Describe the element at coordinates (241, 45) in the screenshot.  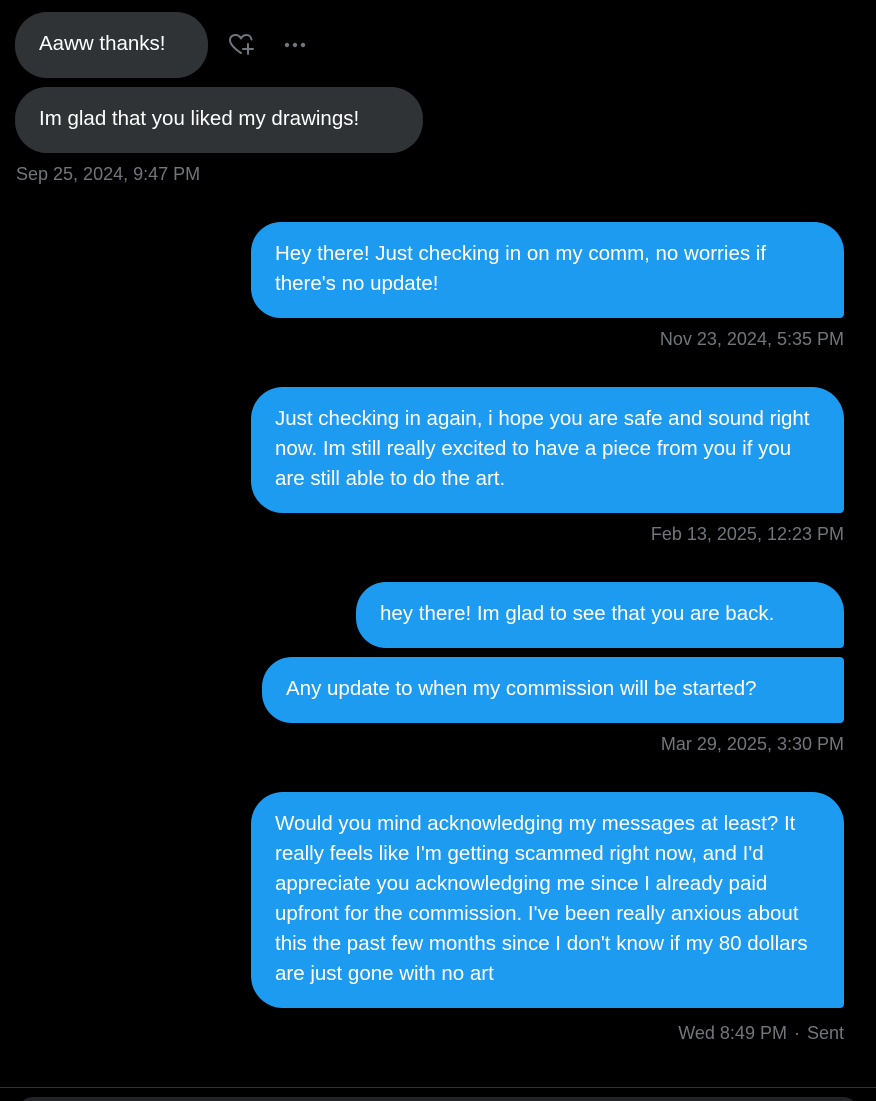
I see `heart-plus-icon` at that location.